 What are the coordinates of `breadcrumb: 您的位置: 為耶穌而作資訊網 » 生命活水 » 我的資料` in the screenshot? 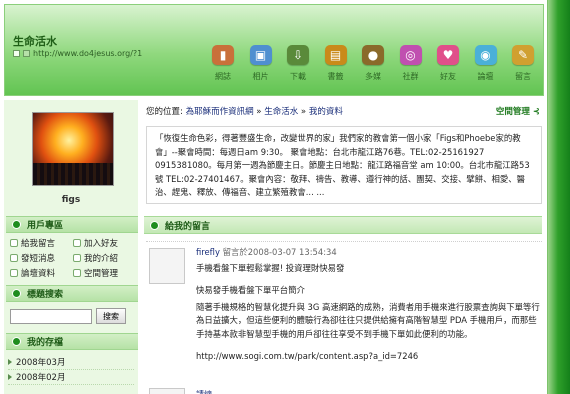 It's located at (244, 112).